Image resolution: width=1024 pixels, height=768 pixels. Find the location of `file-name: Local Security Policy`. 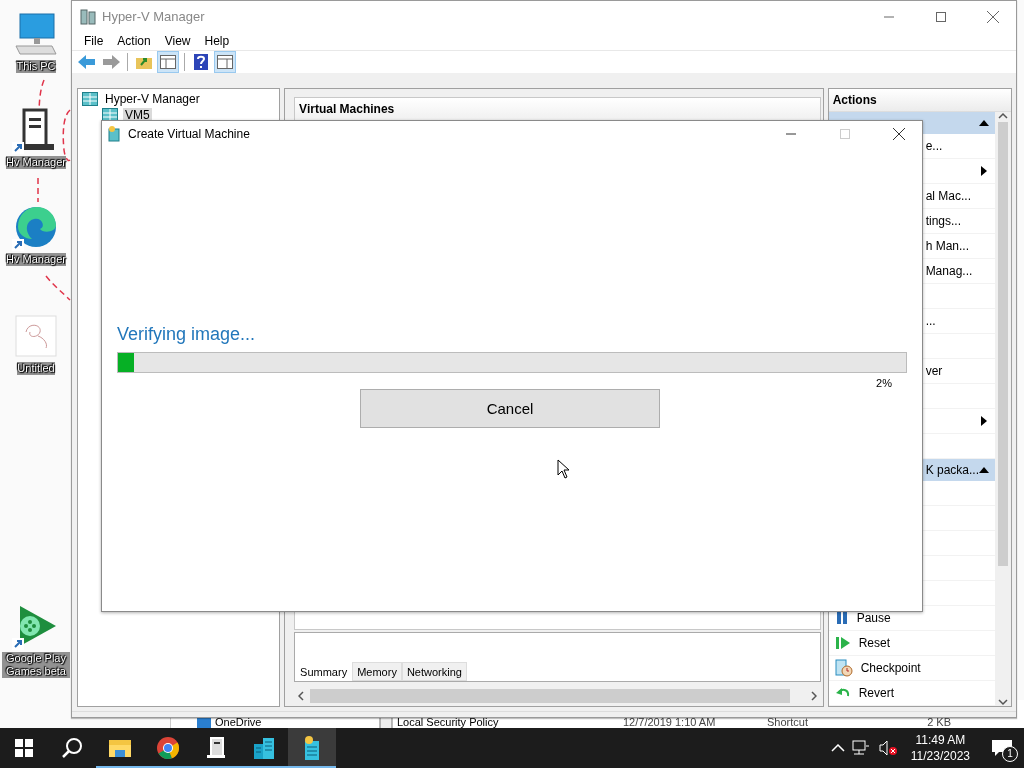

file-name: Local Security Policy is located at coordinates (508, 722).